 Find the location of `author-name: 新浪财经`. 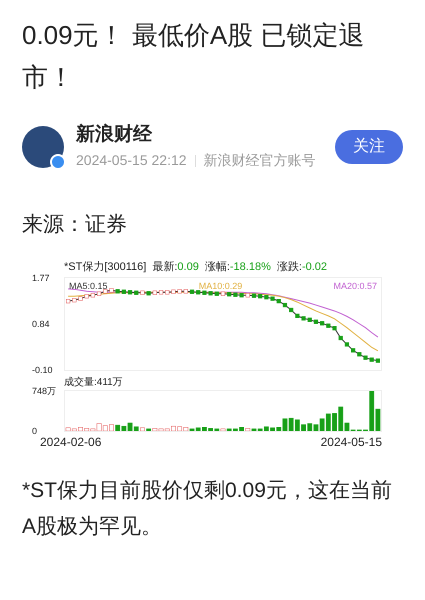

author-name: 新浪财经 is located at coordinates (114, 134).